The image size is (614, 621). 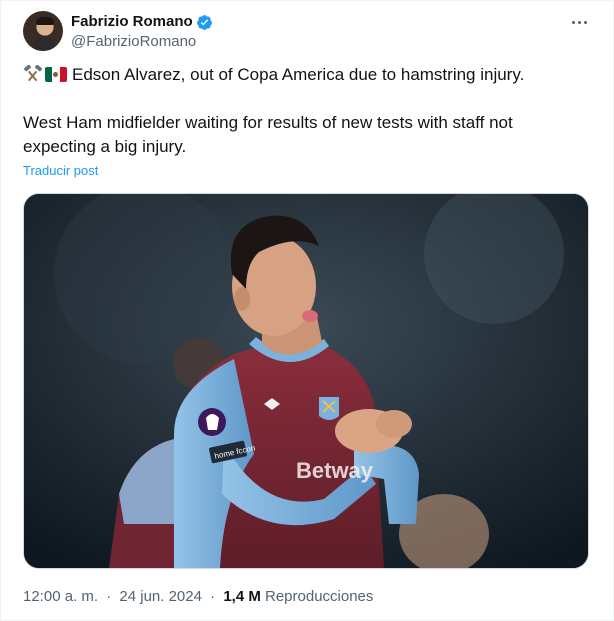 I want to click on avatar-hair, so click(x=45, y=21).